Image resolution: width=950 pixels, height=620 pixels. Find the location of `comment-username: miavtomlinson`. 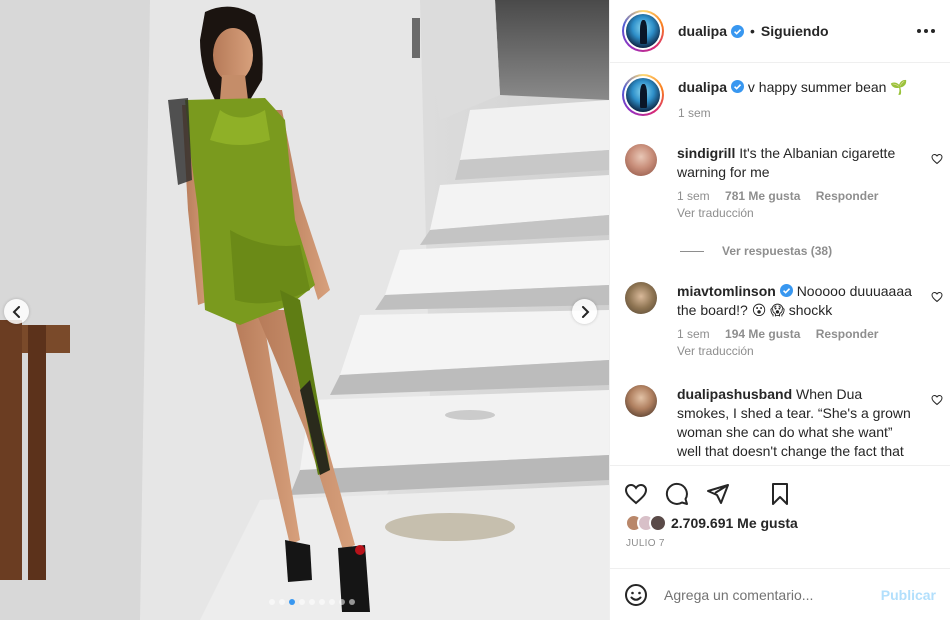

comment-username: miavtomlinson is located at coordinates (726, 291).